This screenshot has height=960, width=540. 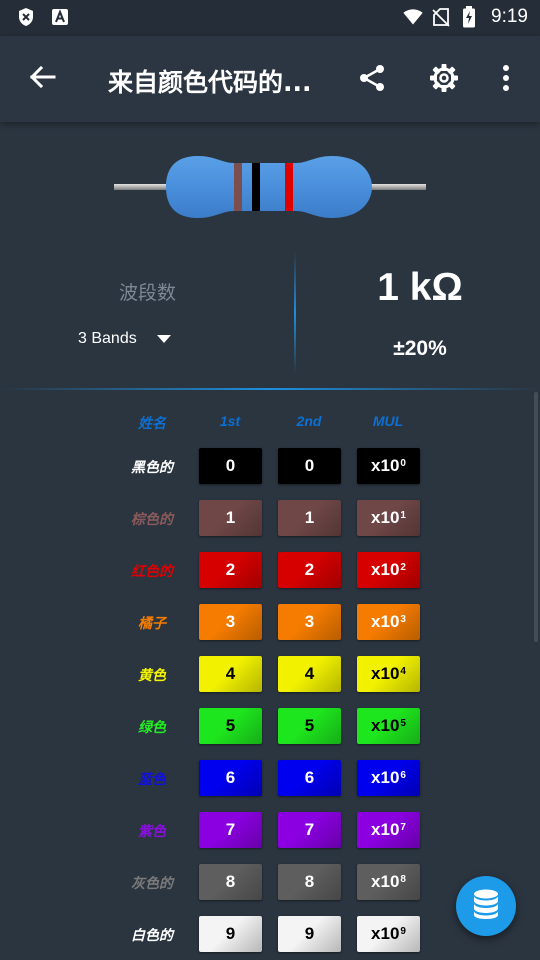 I want to click on digit-label: 5, so click(x=230, y=725).